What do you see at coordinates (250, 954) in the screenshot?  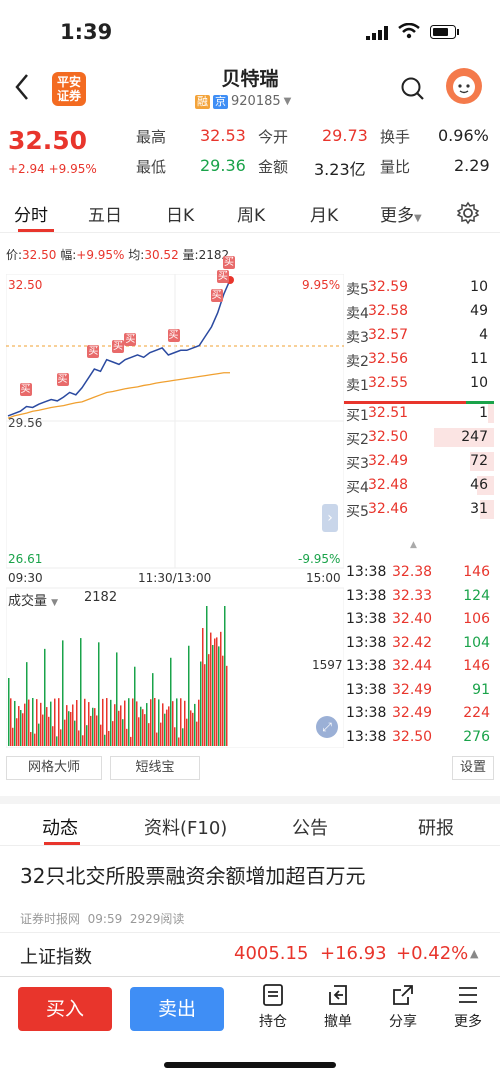 I see `index-ticker: 上证指数 4005.15 +16.93 +0.42% ▲` at bounding box center [250, 954].